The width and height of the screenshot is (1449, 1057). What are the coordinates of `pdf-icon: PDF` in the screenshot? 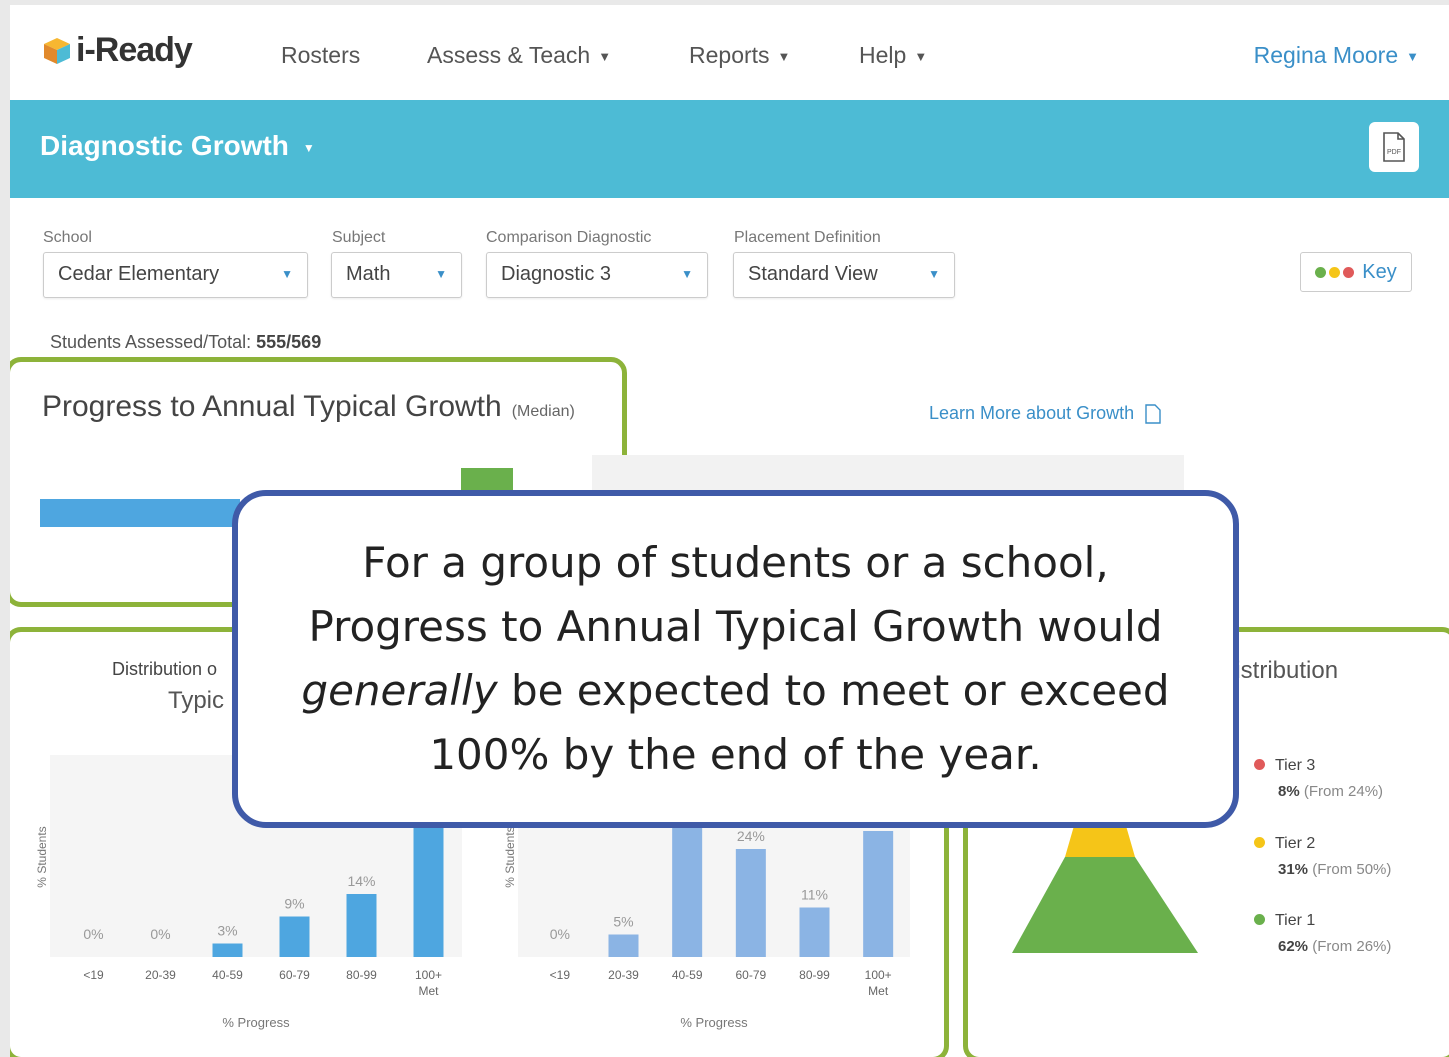 It's located at (1394, 147).